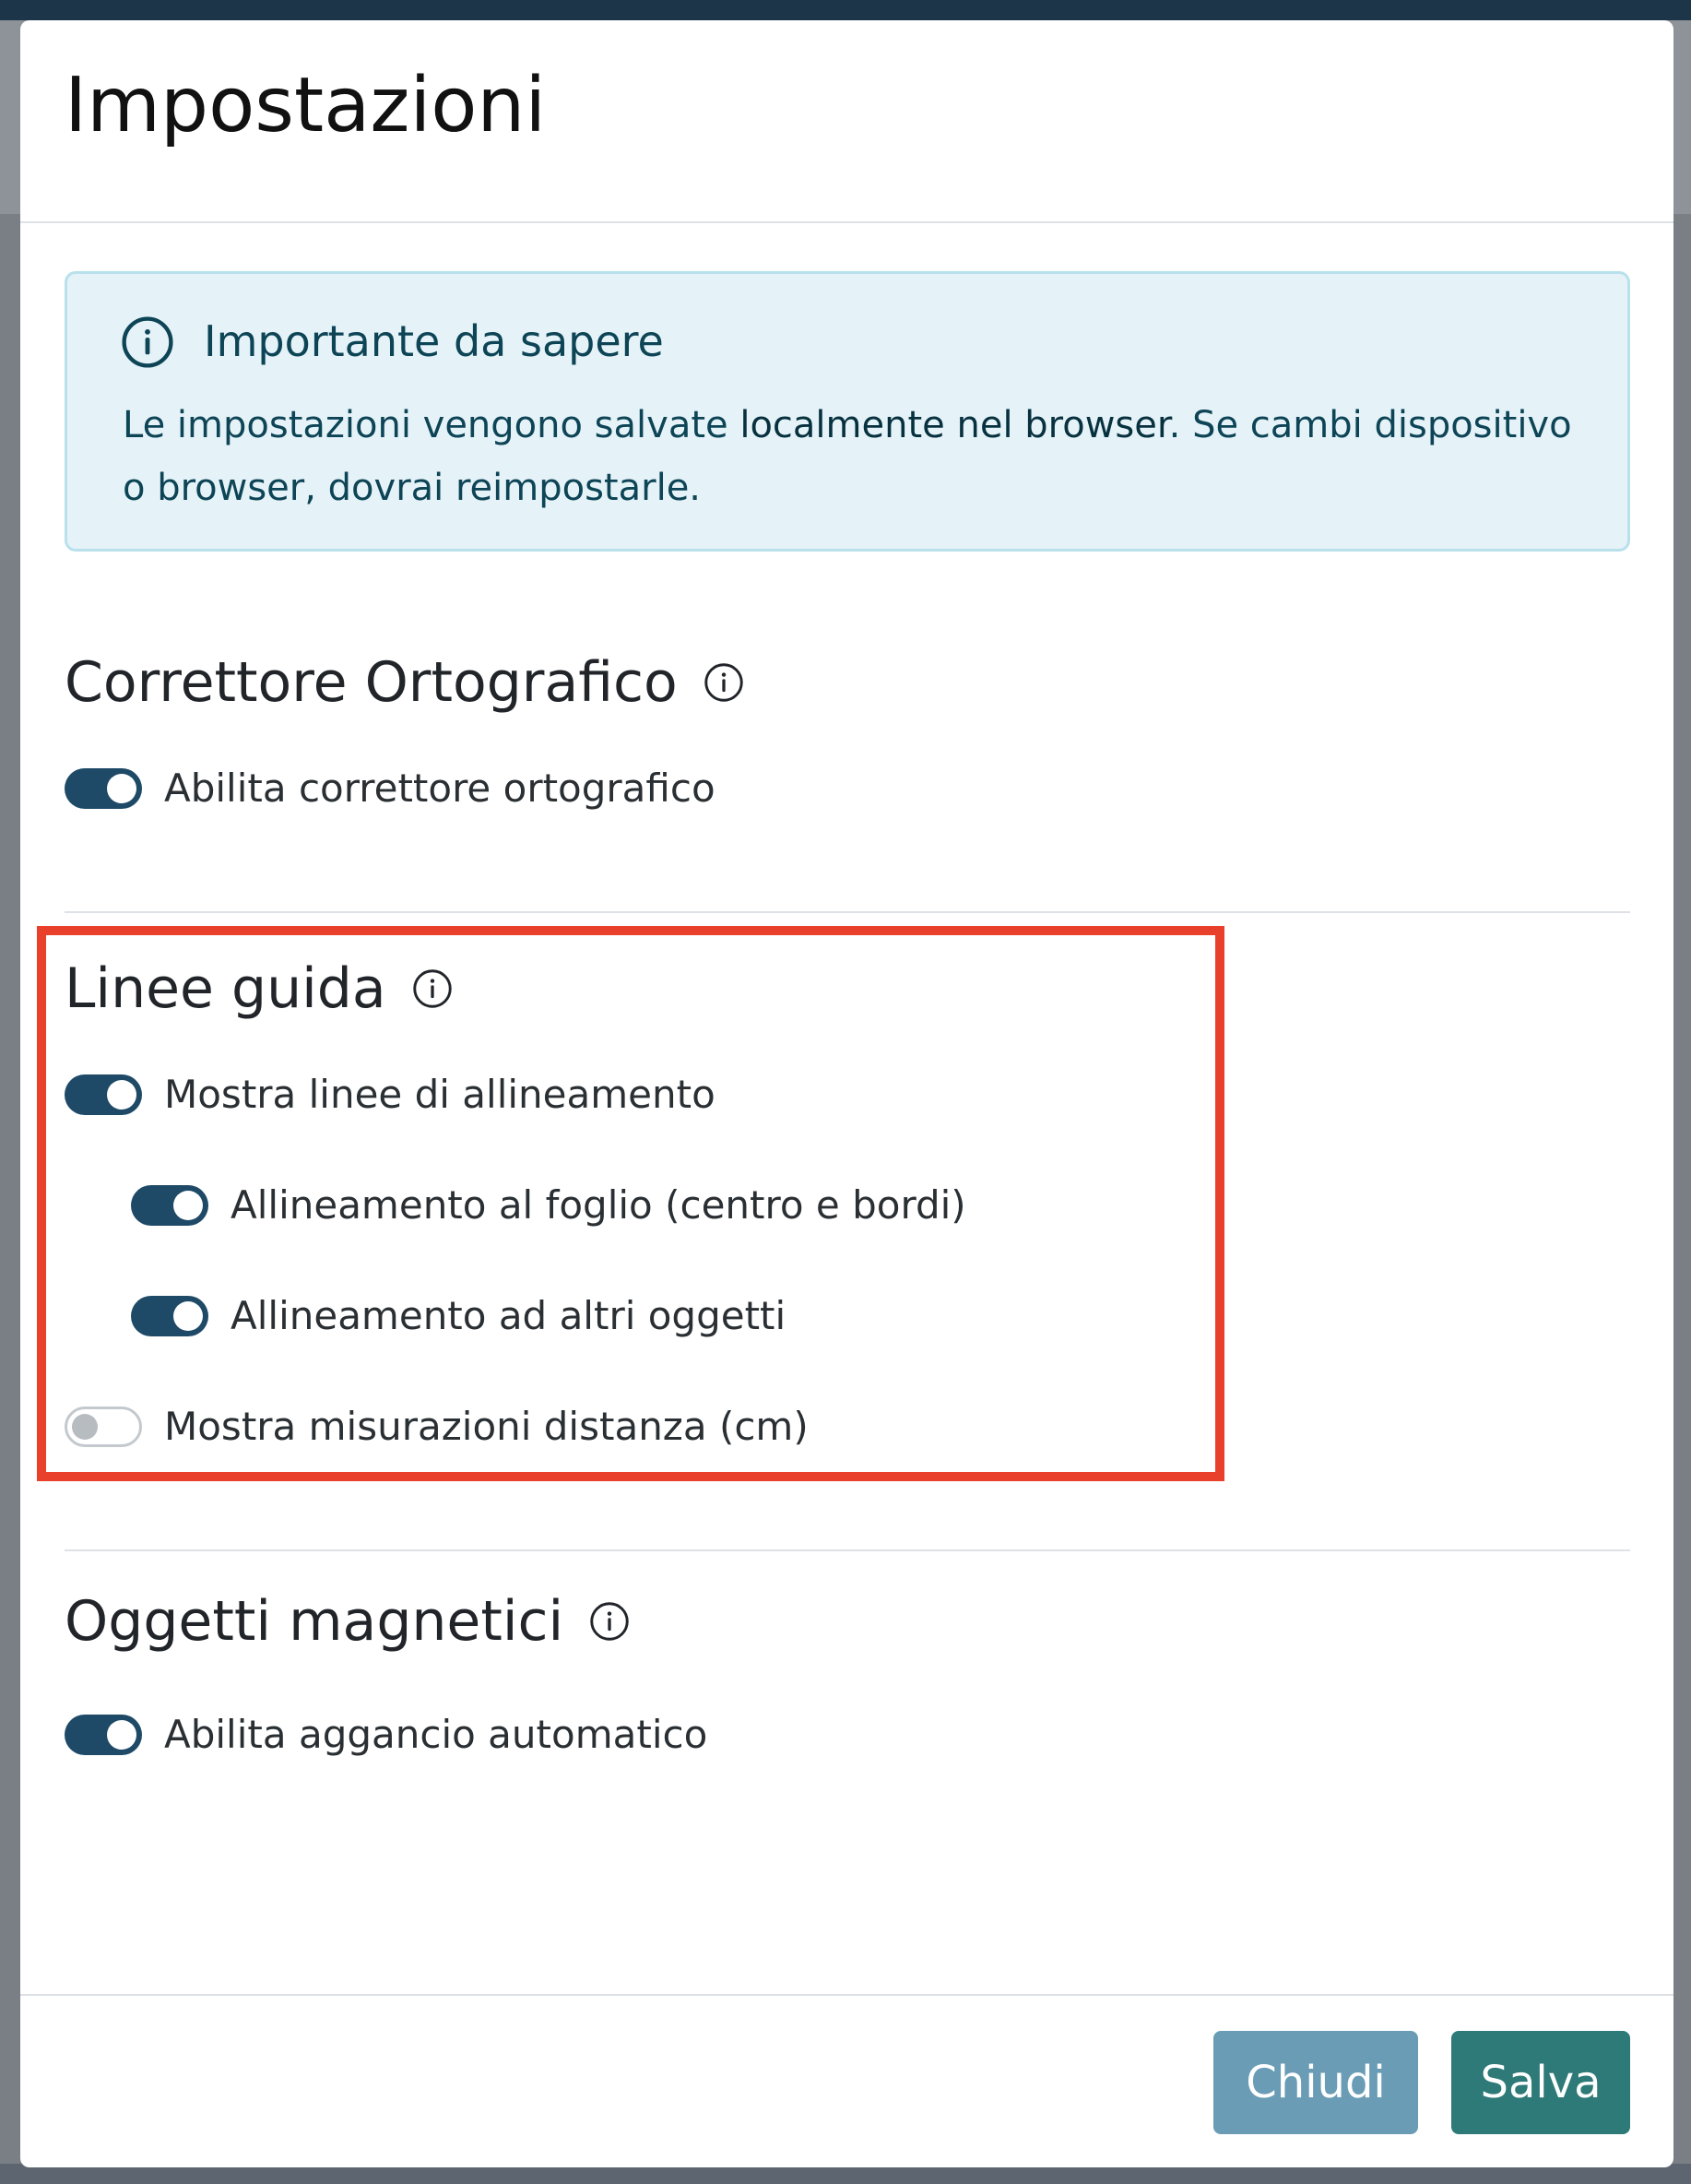  I want to click on section-title-spellcheck: Correttore Ortografico, so click(404, 682).